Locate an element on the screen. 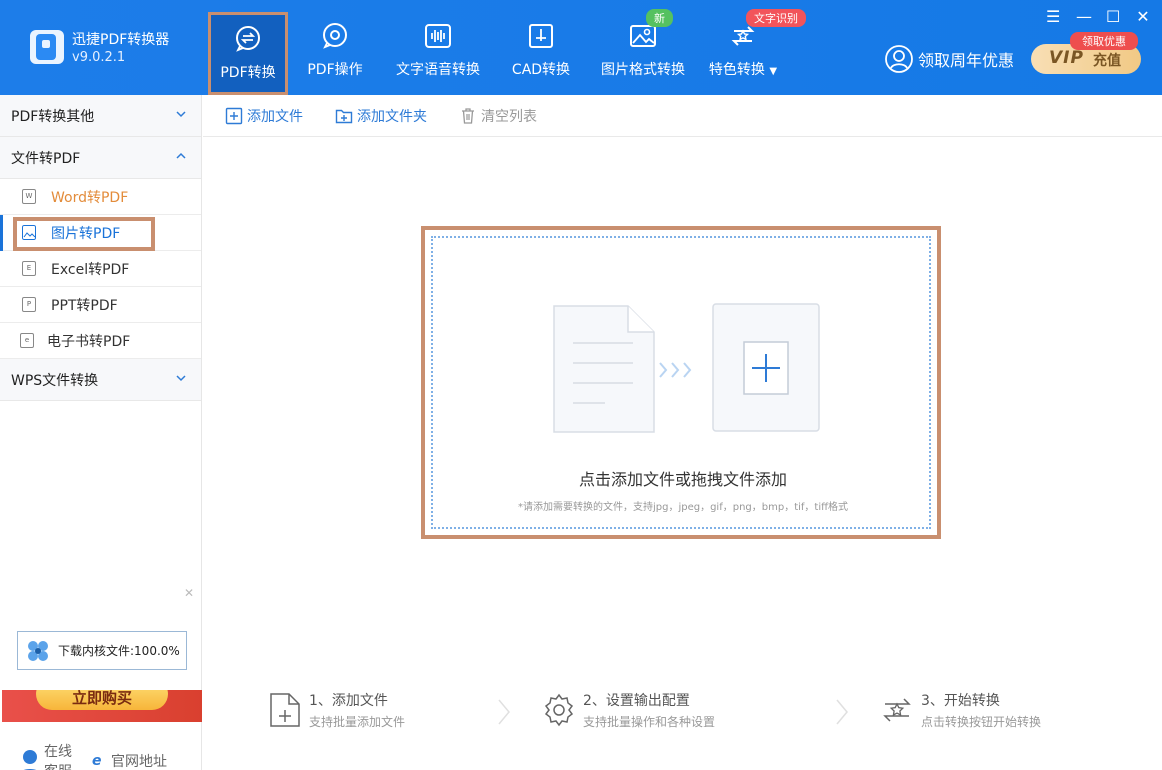  new-badge: 新 is located at coordinates (659, 18).